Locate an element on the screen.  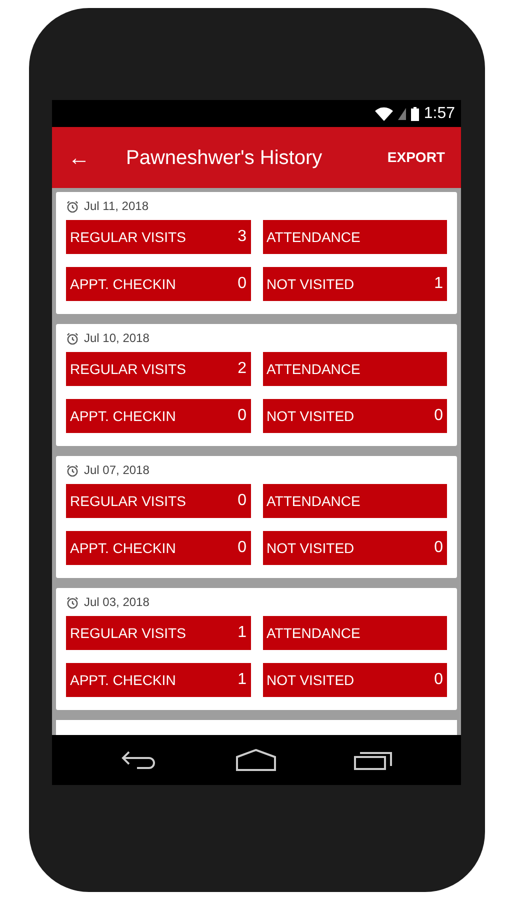
stat-tile: NOT VISITED 1 is located at coordinates (354, 284).